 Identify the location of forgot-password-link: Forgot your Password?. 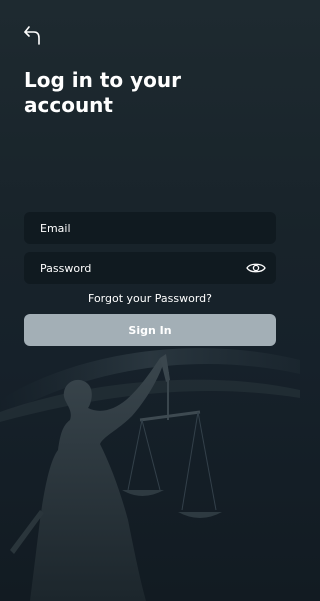
(150, 298).